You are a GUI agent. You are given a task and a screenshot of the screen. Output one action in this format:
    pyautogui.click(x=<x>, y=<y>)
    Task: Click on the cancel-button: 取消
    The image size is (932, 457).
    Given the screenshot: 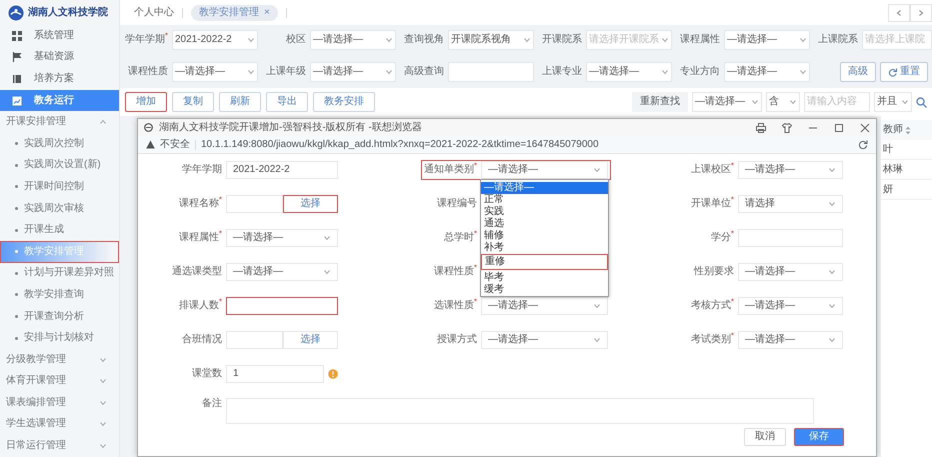 What is the action you would take?
    pyautogui.click(x=765, y=437)
    